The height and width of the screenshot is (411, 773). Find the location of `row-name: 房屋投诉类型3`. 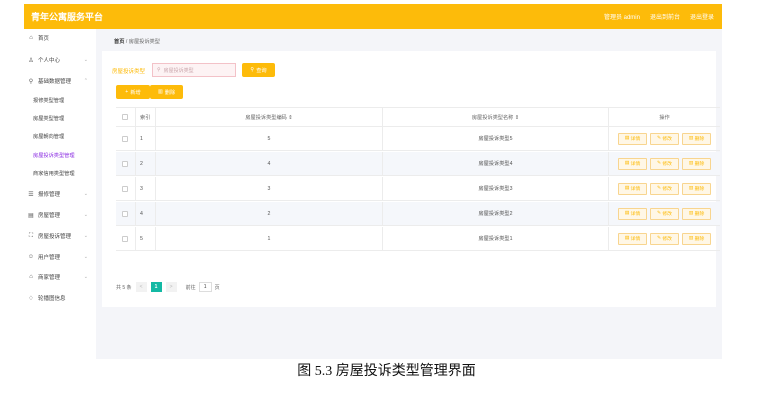

row-name: 房屋投诉类型3 is located at coordinates (495, 188).